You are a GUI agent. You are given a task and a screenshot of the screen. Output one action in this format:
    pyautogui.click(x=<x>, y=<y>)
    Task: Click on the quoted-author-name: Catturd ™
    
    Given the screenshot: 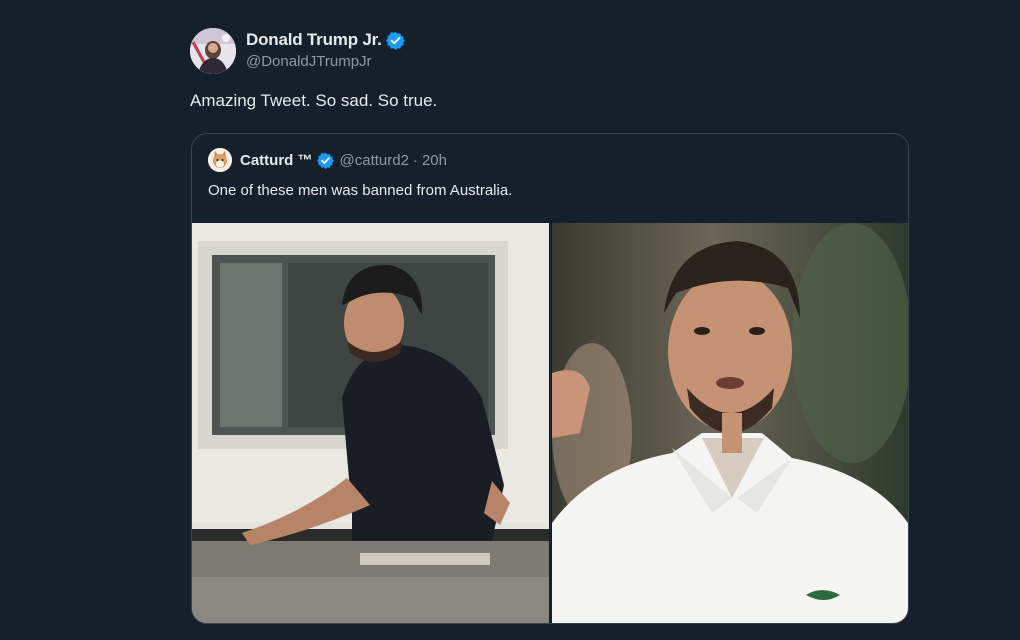 What is the action you would take?
    pyautogui.click(x=276, y=160)
    